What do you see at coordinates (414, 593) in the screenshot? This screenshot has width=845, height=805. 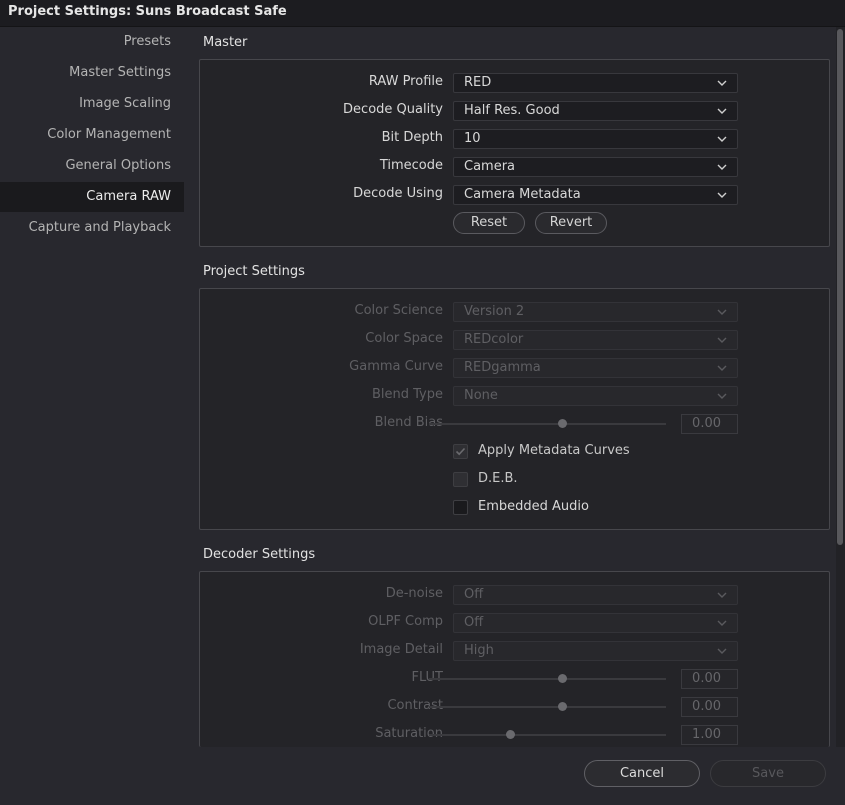 I see `denoise-label: De-noise` at bounding box center [414, 593].